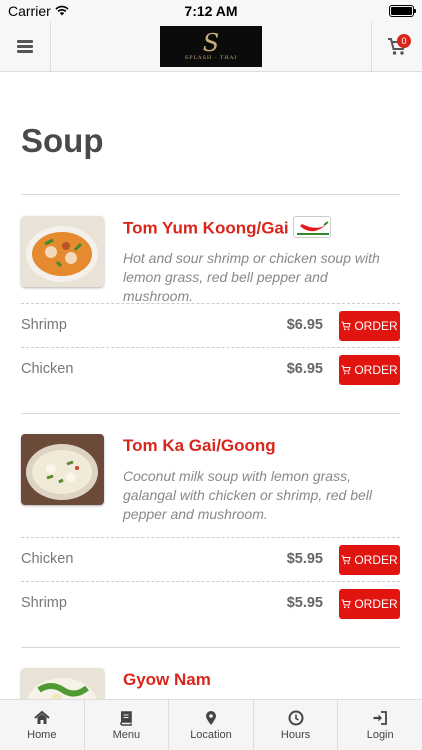 The width and height of the screenshot is (422, 750). What do you see at coordinates (380, 734) in the screenshot?
I see `tab-login-label: Login` at bounding box center [380, 734].